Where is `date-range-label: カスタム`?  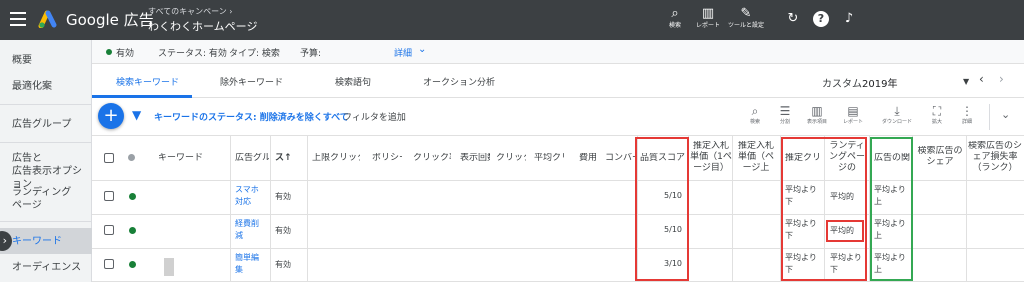
date-range-label: カスタム is located at coordinates (842, 82).